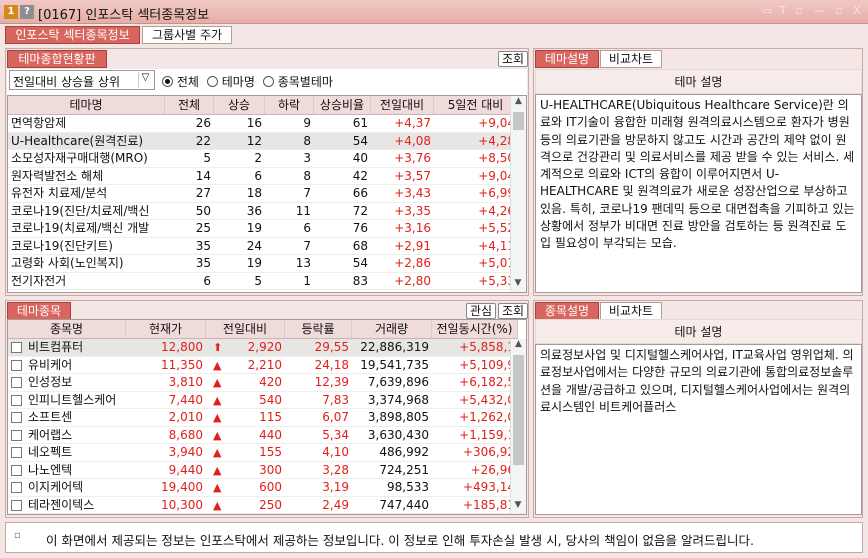  What do you see at coordinates (166, 329) in the screenshot?
I see `col-price: 현재가` at bounding box center [166, 329].